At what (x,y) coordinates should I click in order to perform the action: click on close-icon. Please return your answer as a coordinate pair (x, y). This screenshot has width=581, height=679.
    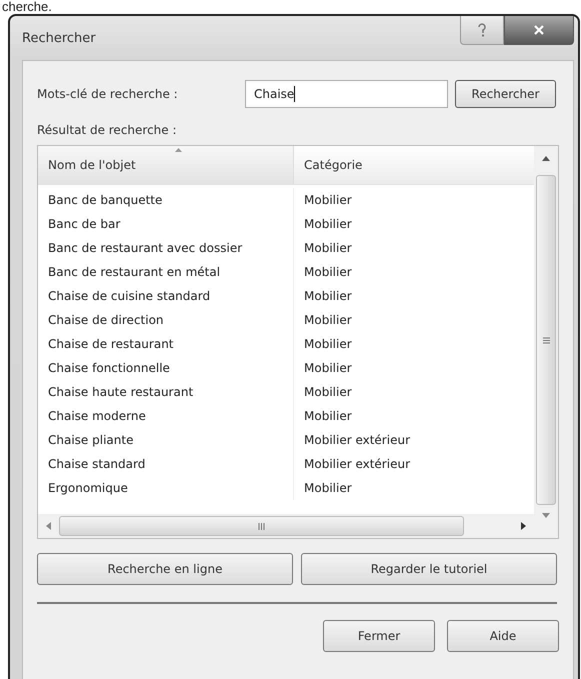
    Looking at the image, I should click on (539, 30).